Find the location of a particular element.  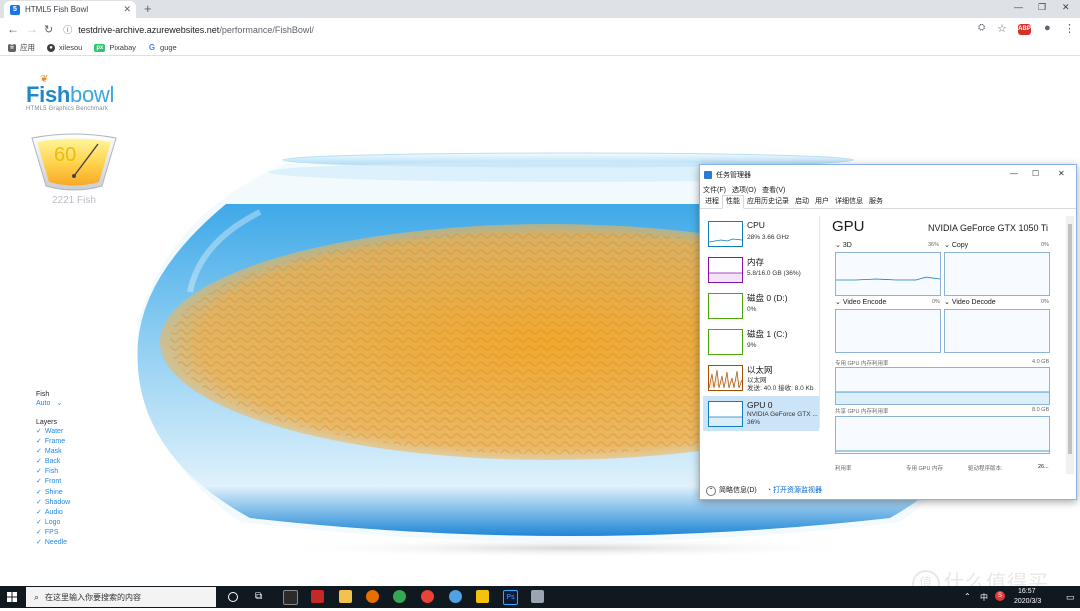

tab-details: 详细信息 is located at coordinates (849, 202).